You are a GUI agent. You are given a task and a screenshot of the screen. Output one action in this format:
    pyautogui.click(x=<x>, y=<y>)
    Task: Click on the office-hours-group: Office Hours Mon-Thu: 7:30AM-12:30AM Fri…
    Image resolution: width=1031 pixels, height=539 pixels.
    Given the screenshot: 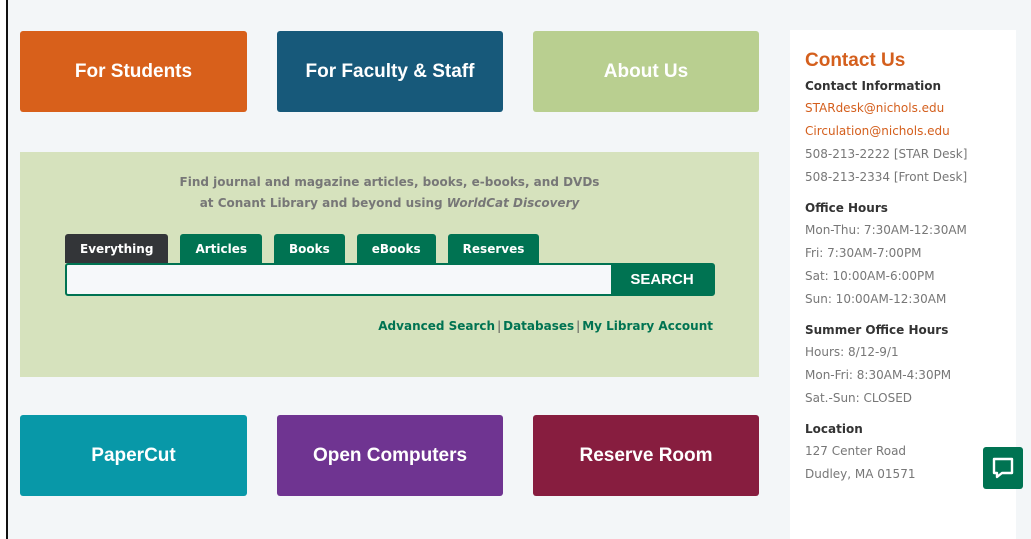 What is the action you would take?
    pyautogui.click(x=910, y=256)
    